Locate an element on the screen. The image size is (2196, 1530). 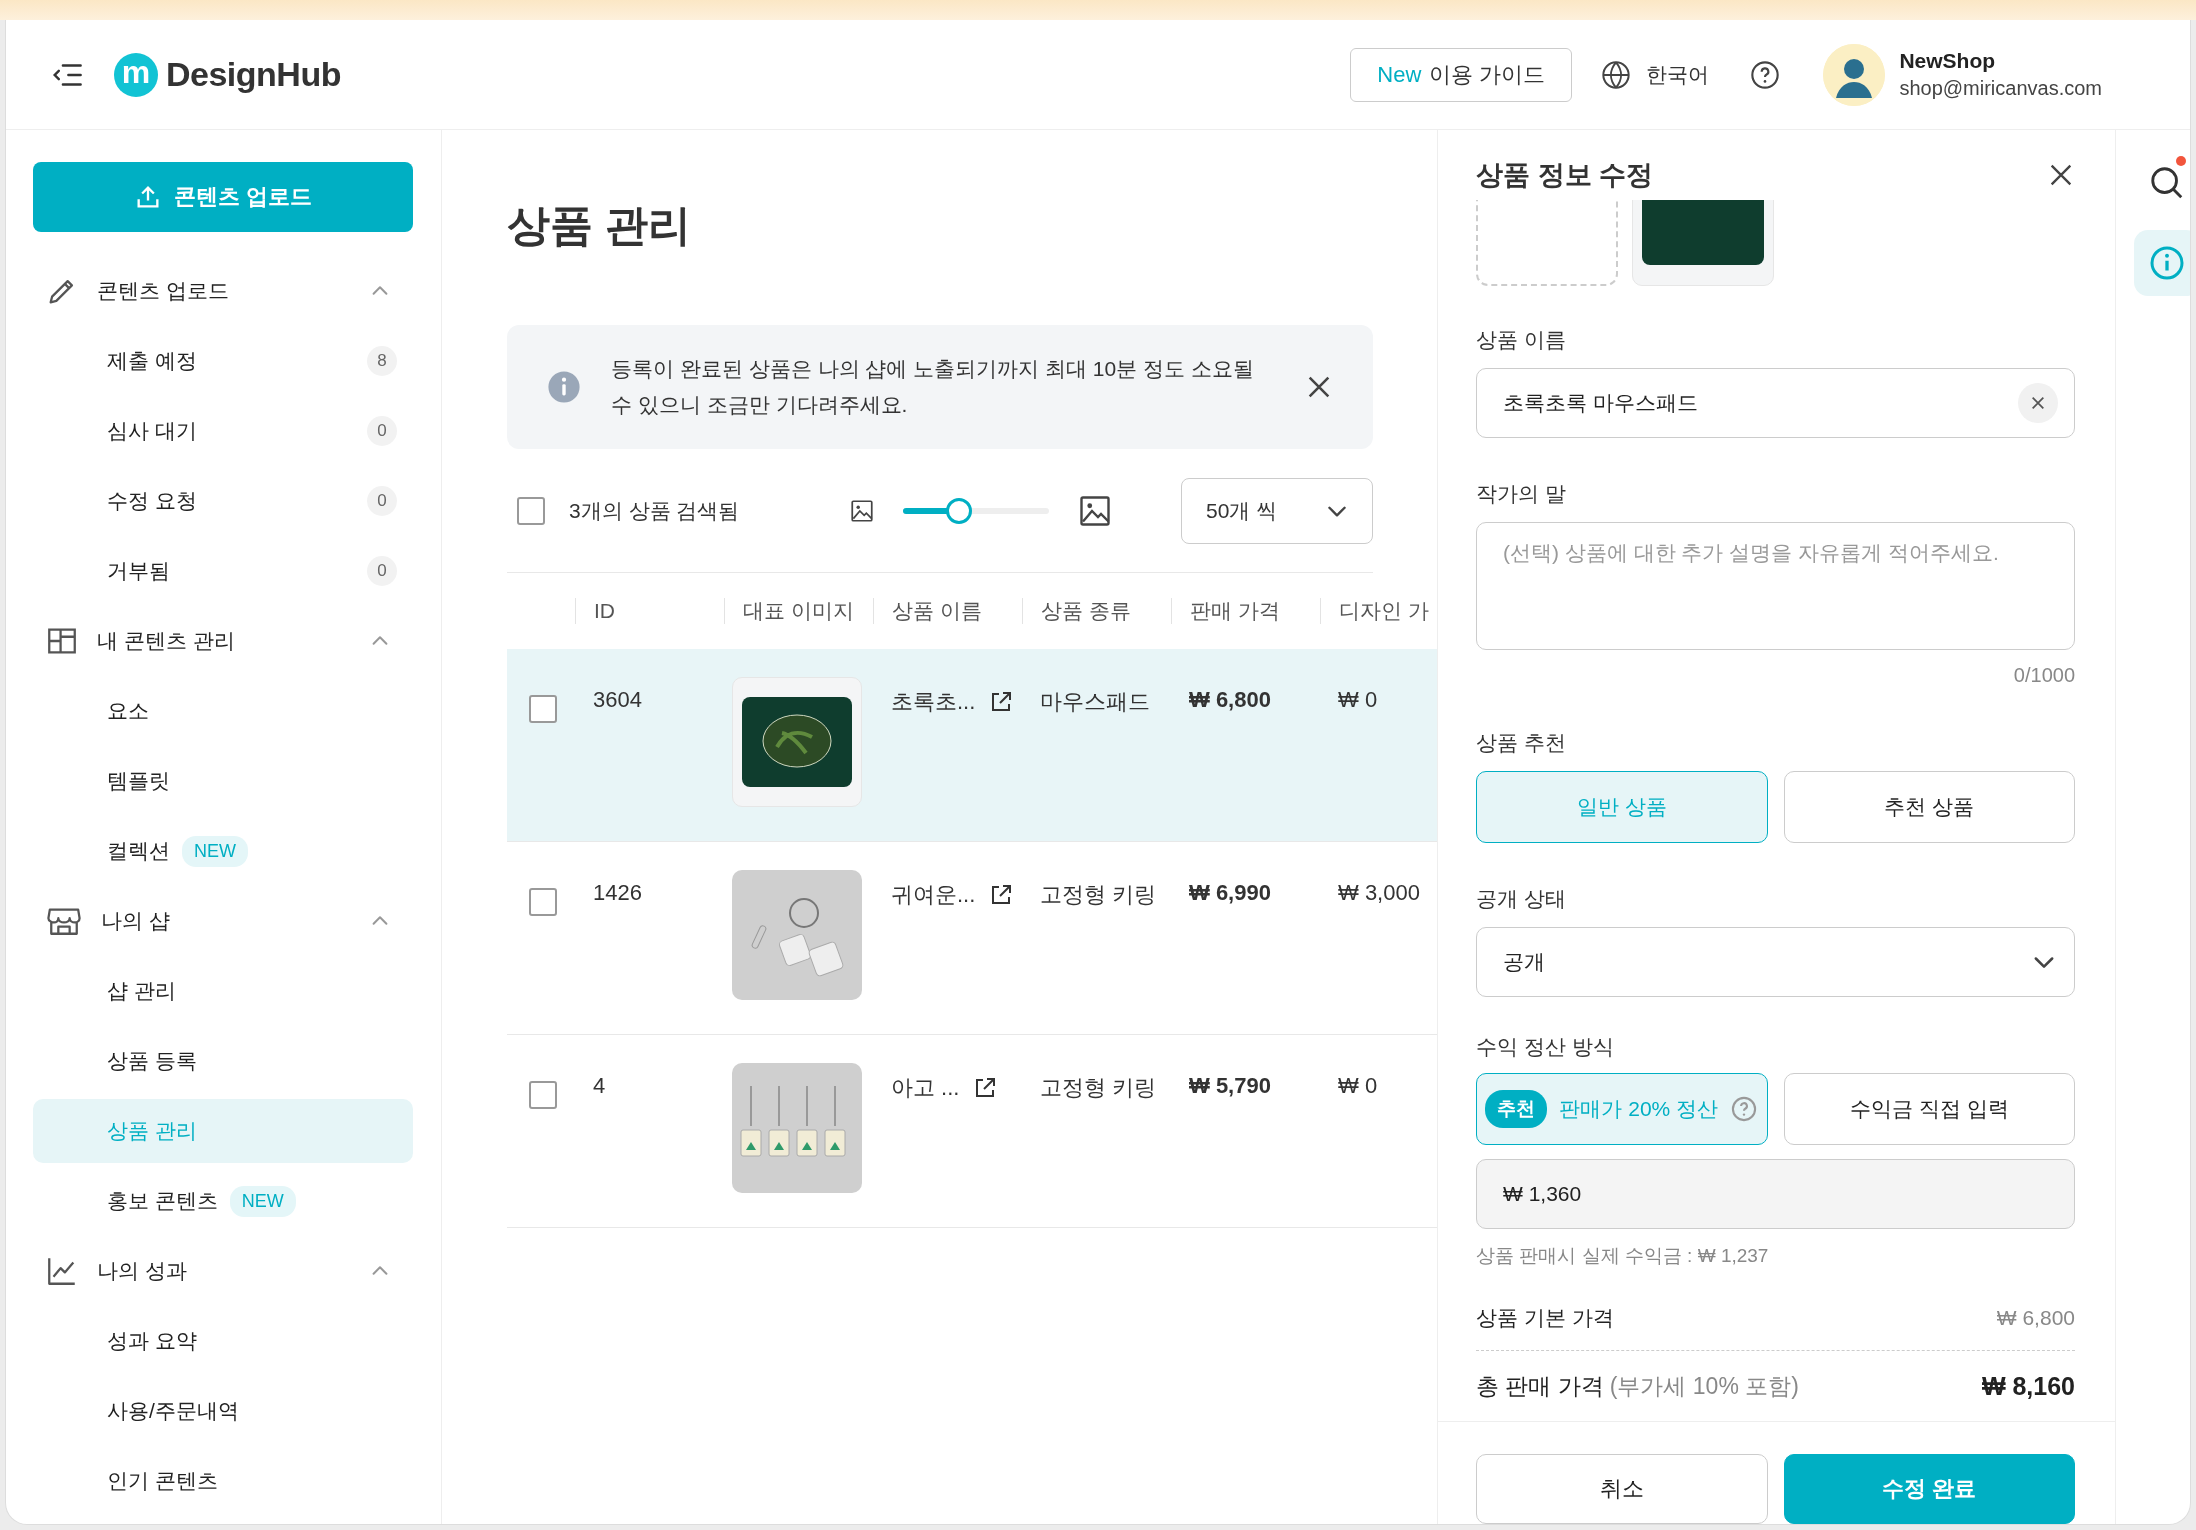
guide-button: New 이용 가이드 is located at coordinates (1461, 74).